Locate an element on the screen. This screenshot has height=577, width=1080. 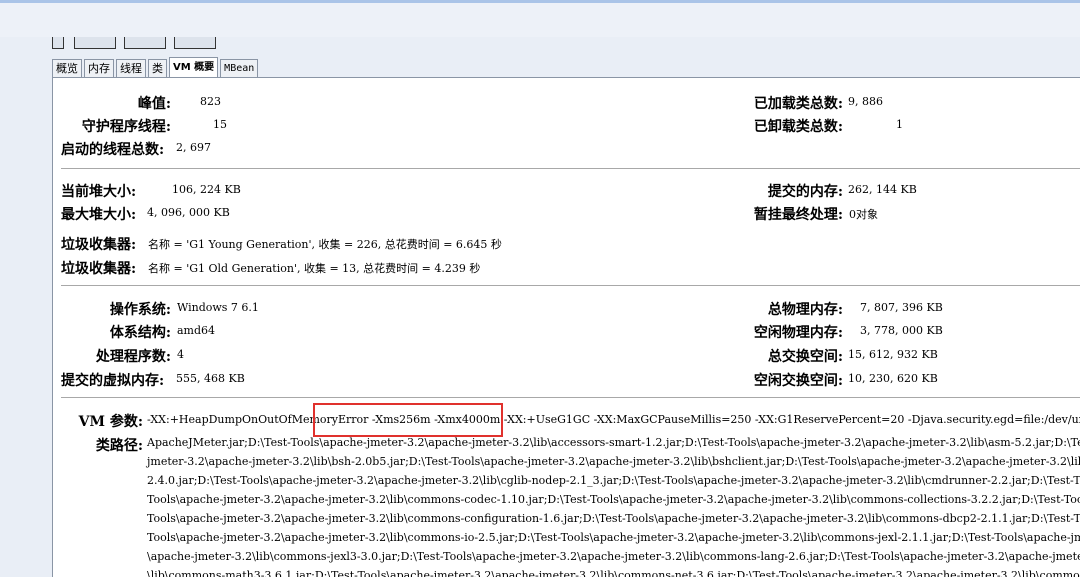
gc-young-label: 垃圾收集器: is located at coordinates (99, 245).